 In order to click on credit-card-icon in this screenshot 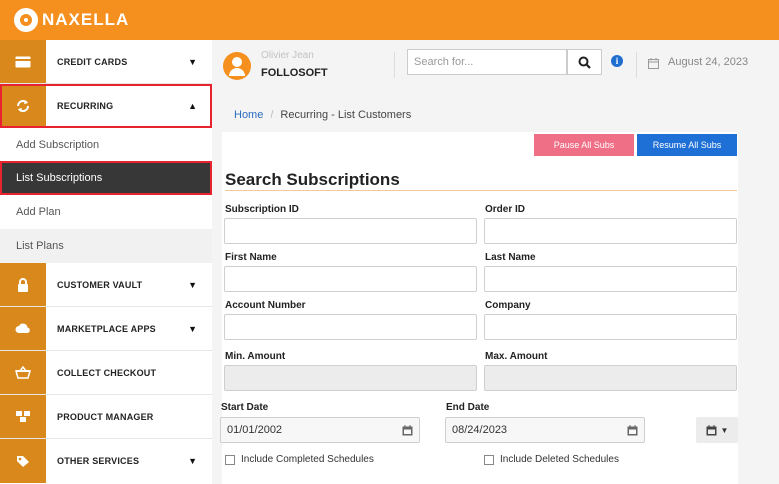, I will do `click(23, 61)`.